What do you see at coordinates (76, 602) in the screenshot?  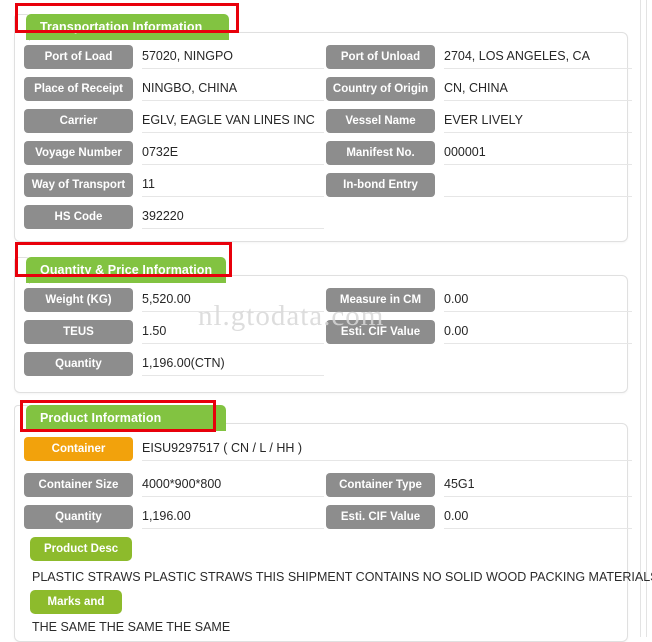 I see `label-marks-and: Marks and` at bounding box center [76, 602].